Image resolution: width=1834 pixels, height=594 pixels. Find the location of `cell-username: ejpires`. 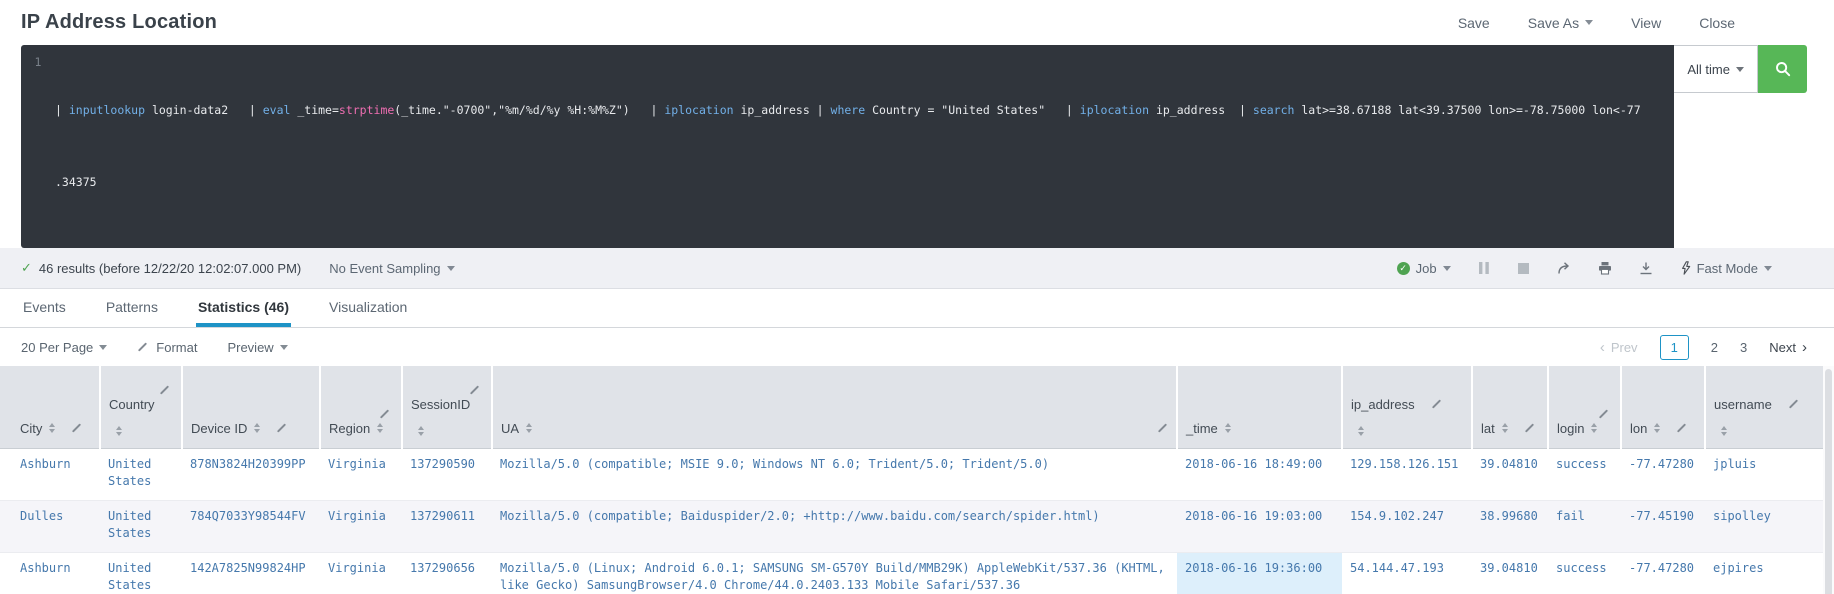

cell-username: ejpires is located at coordinates (1764, 573).